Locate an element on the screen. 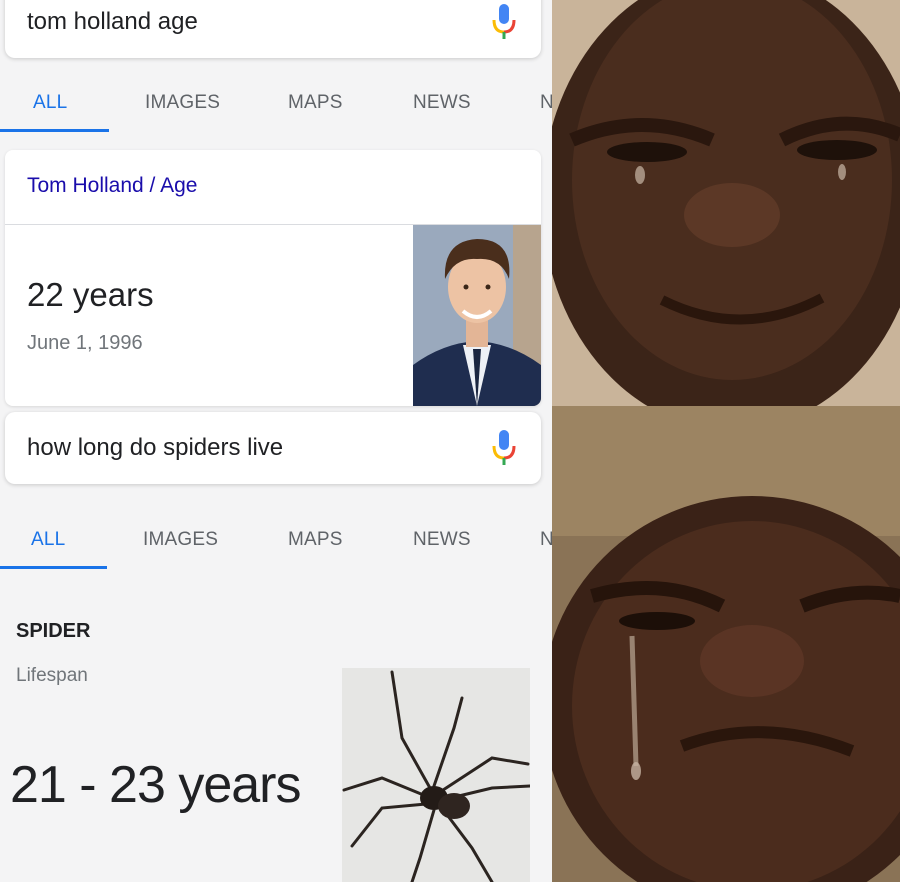  search-bar: how long do spiders live is located at coordinates (273, 448).